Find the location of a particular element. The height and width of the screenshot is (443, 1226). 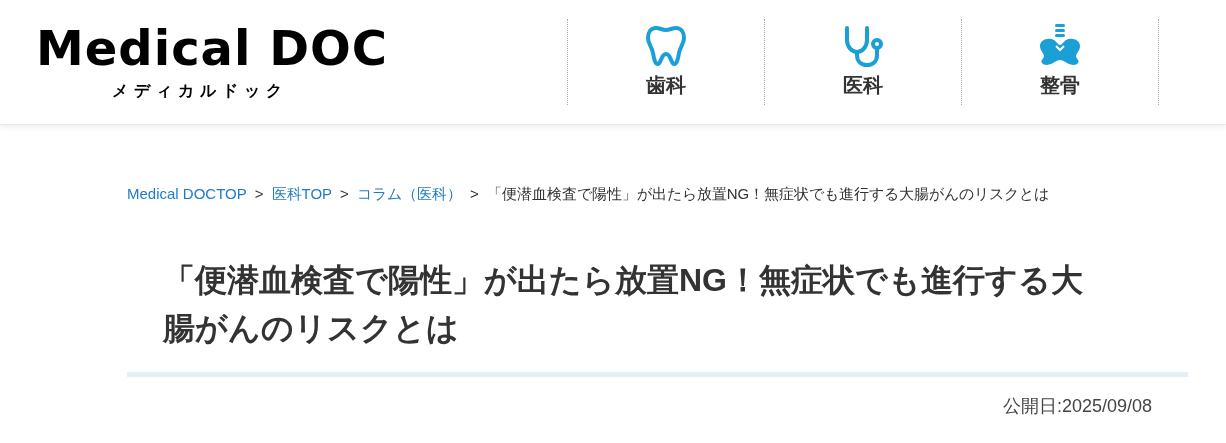

pelvis-icon is located at coordinates (1060, 46).